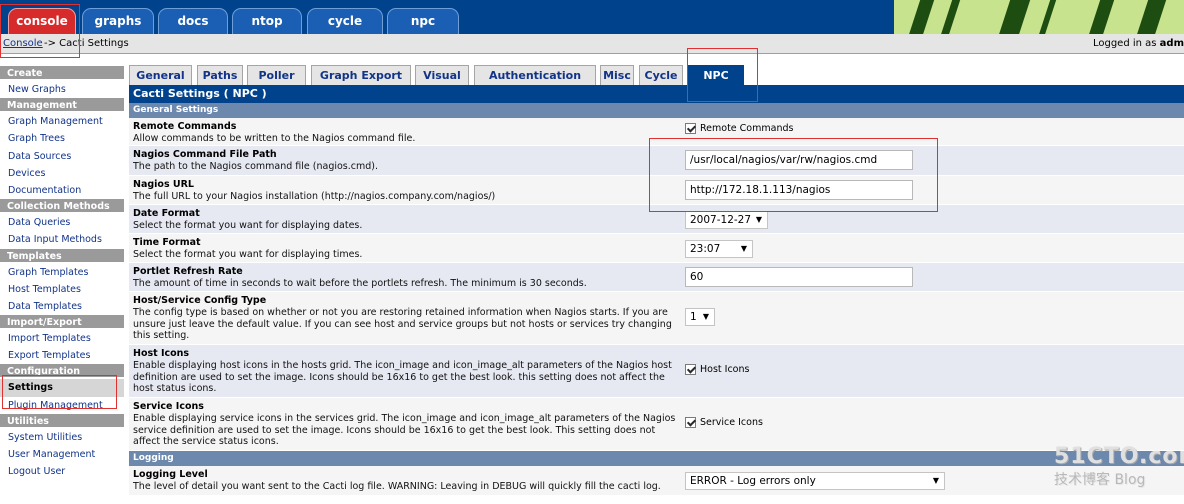  What do you see at coordinates (1100, 480) in the screenshot?
I see `watermark-blog: 技术博客 Blog` at bounding box center [1100, 480].